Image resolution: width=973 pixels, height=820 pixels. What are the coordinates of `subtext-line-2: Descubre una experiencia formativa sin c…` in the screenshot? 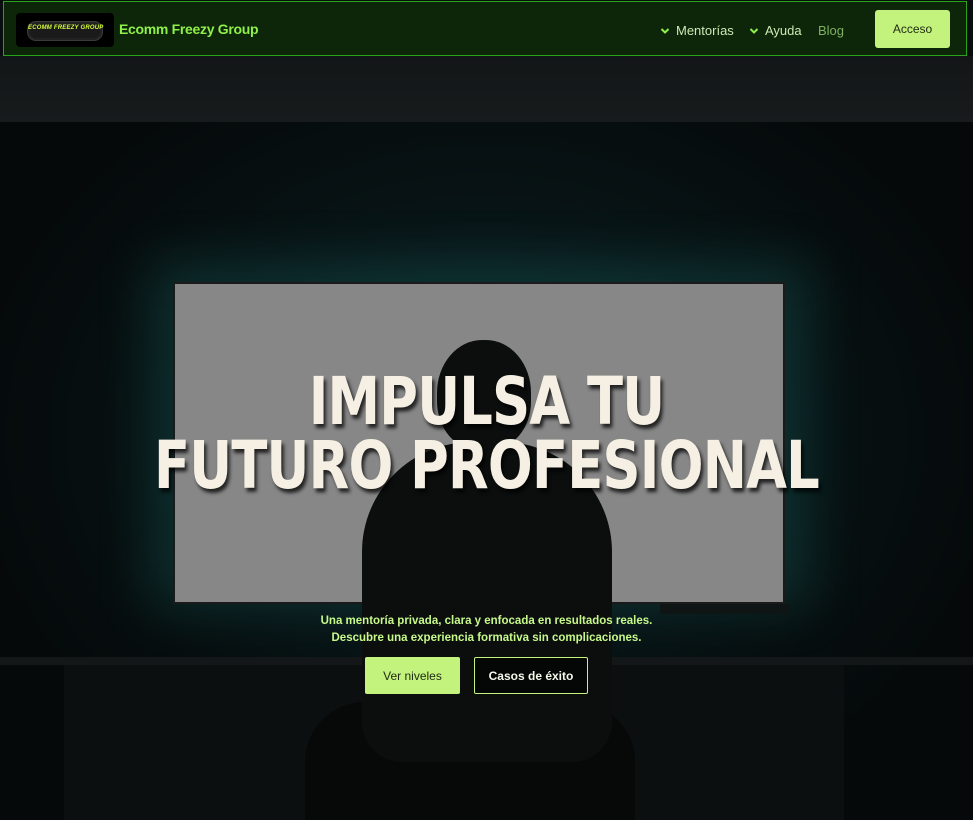 It's located at (486, 638).